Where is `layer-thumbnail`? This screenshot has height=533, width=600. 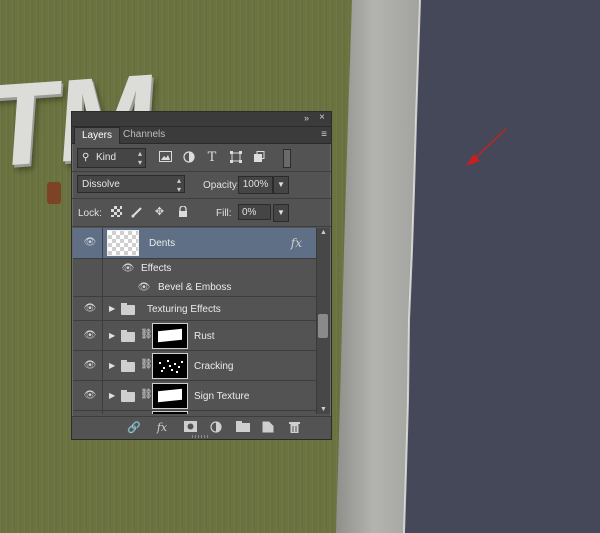
layer-thumbnail is located at coordinates (123, 243).